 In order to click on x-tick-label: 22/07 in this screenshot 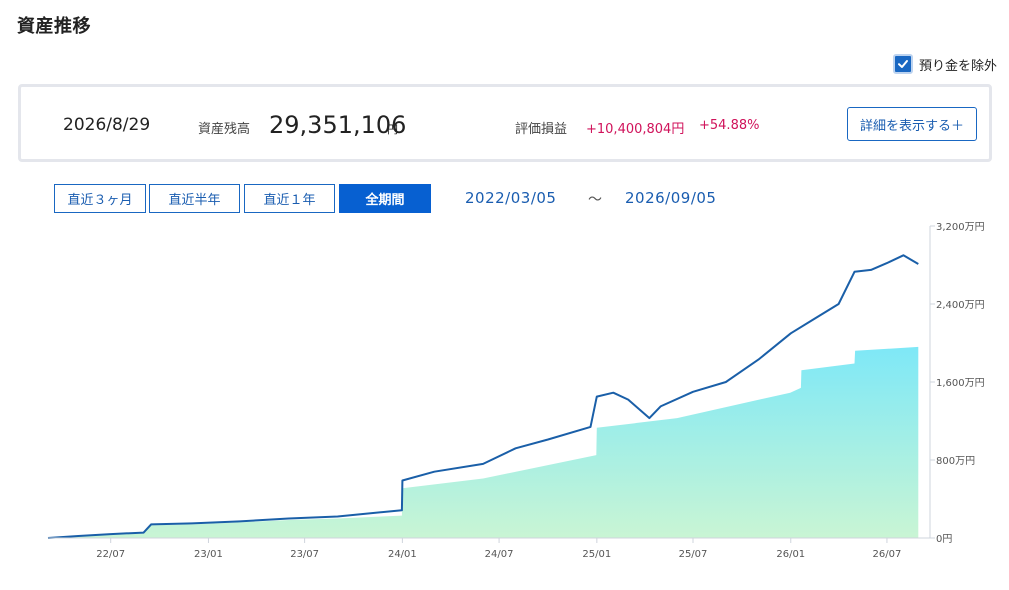, I will do `click(110, 554)`.